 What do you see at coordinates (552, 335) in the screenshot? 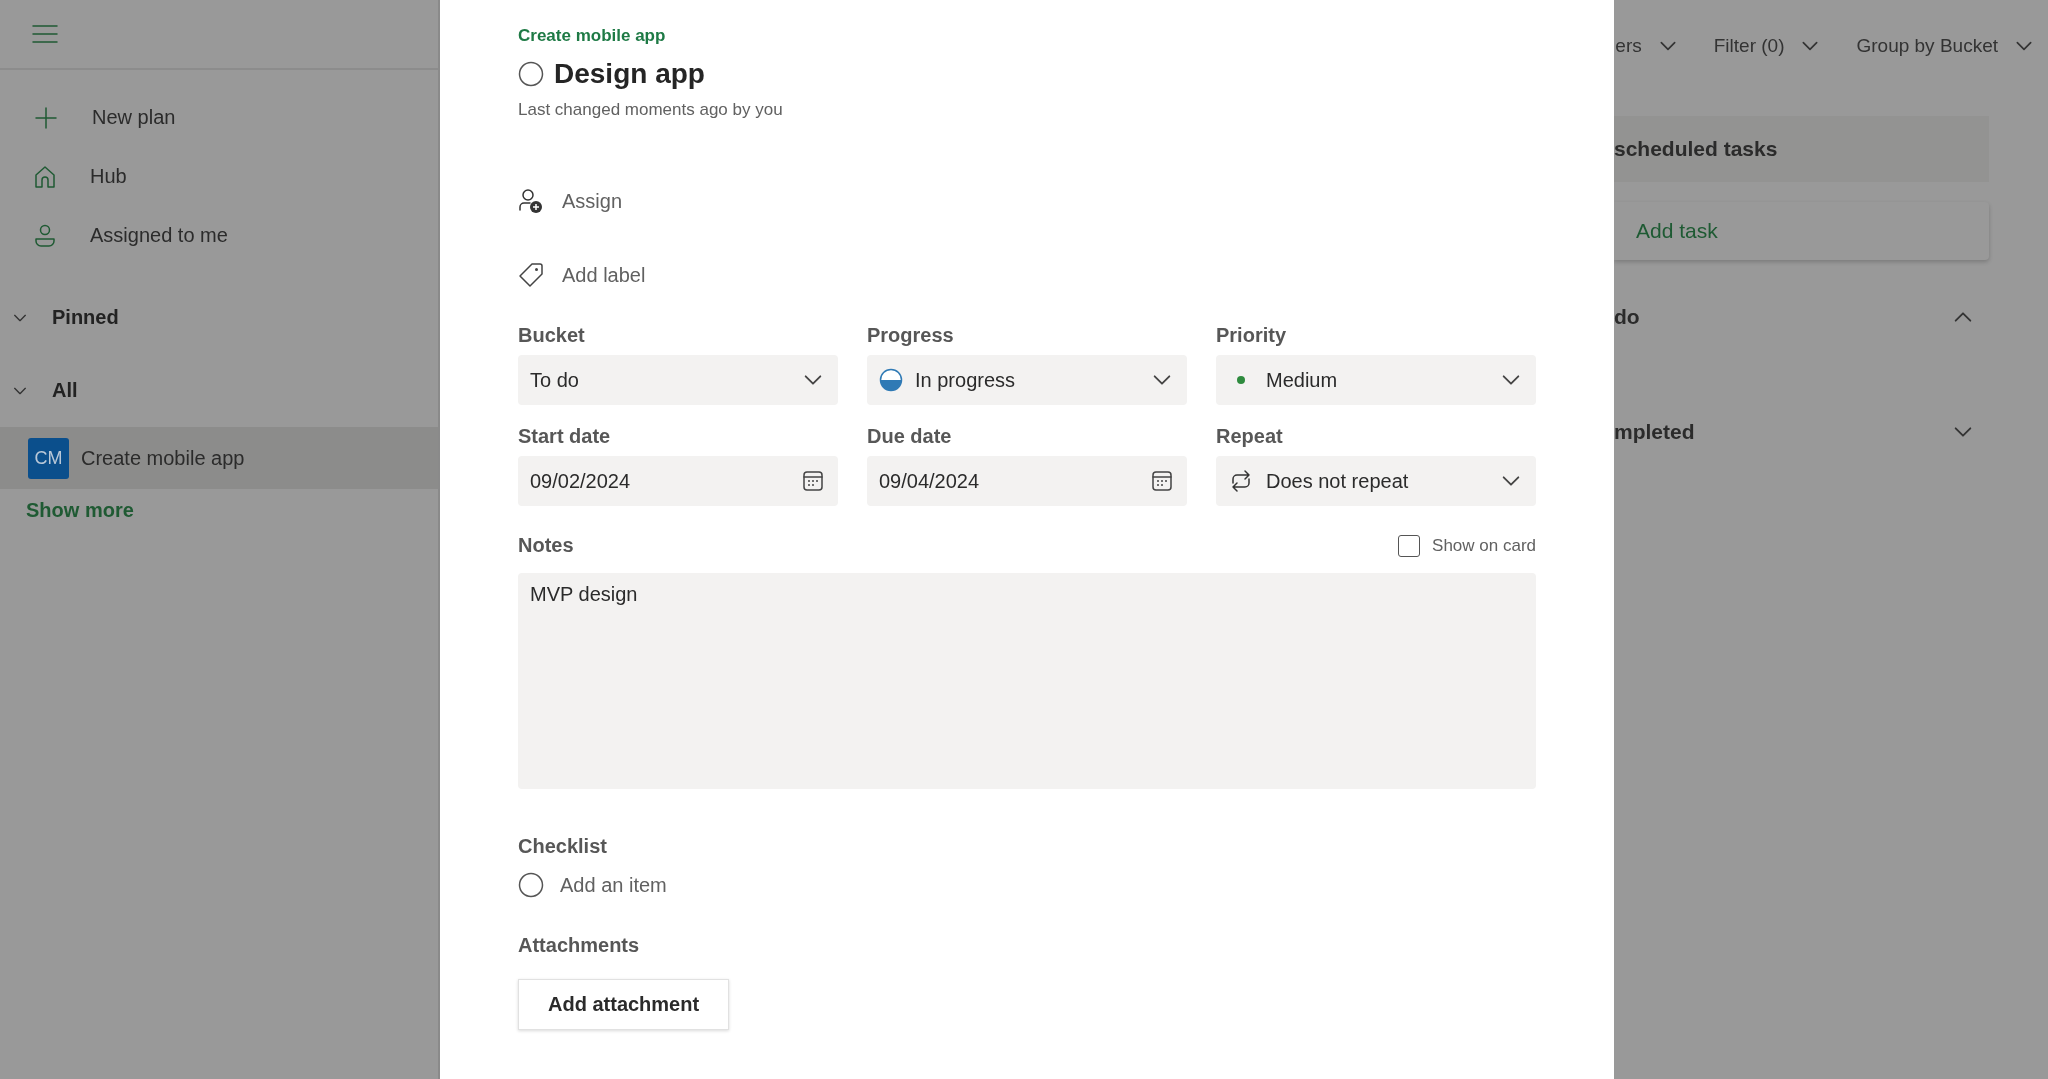
I see `field-label: Bucket` at bounding box center [552, 335].